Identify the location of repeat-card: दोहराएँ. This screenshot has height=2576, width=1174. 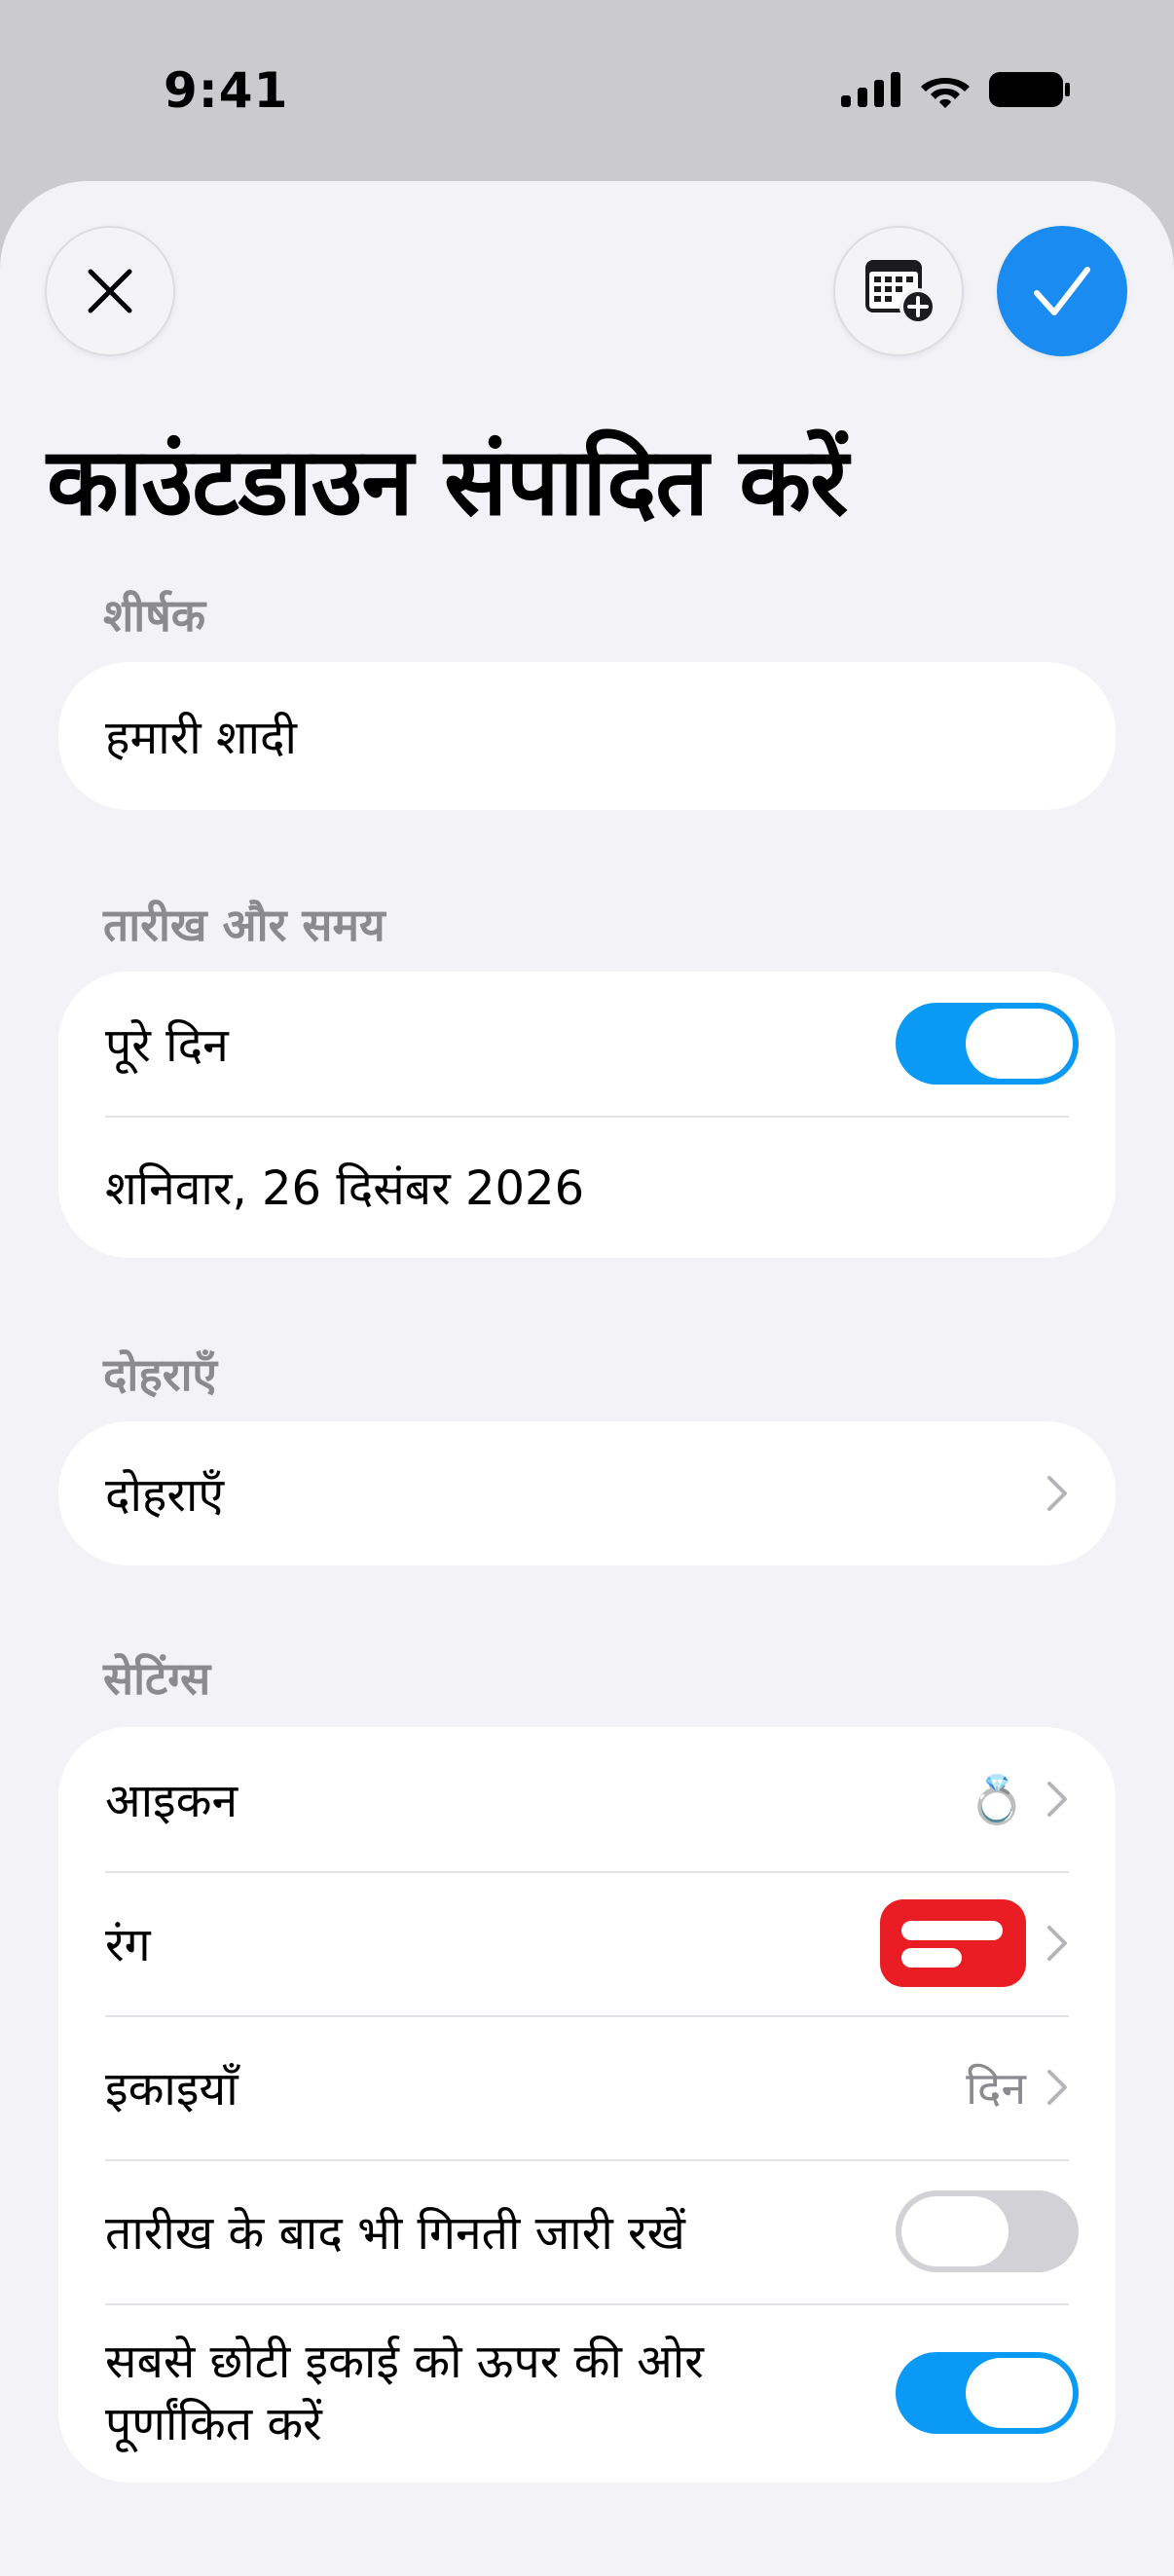
(587, 1493).